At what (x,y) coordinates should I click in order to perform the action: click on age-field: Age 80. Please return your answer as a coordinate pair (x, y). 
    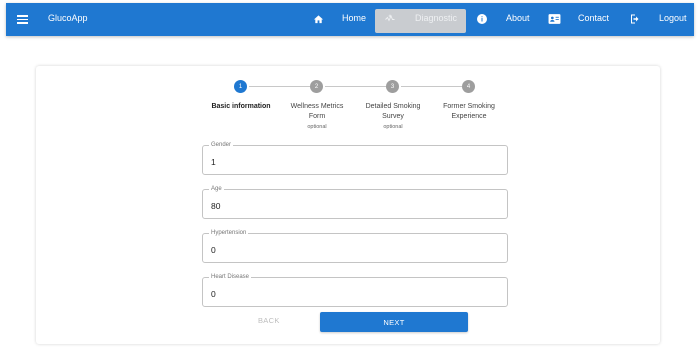
    Looking at the image, I should click on (355, 202).